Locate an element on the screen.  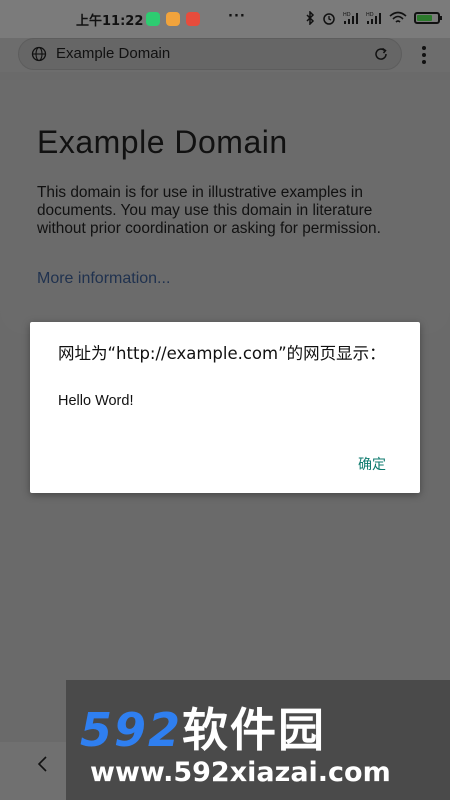
address-bar: Example Domain is located at coordinates (210, 54).